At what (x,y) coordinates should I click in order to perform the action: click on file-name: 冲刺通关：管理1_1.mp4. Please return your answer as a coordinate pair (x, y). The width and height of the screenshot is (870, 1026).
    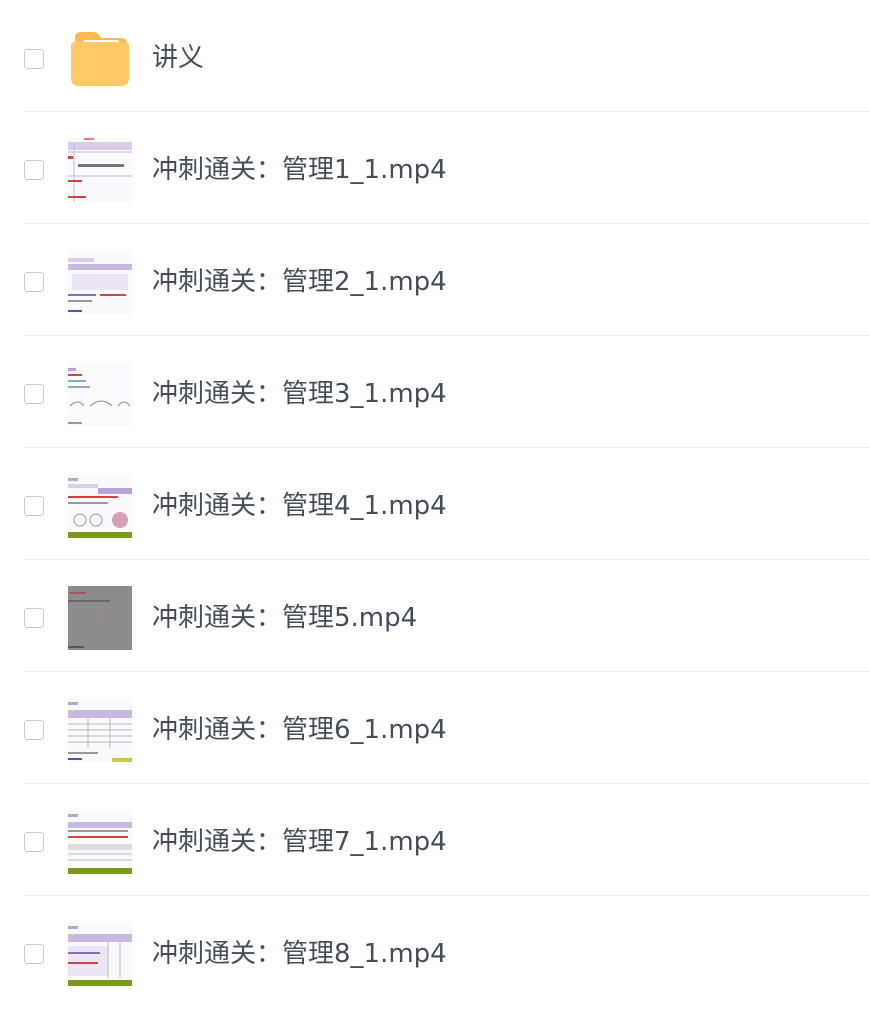
    Looking at the image, I should click on (299, 170).